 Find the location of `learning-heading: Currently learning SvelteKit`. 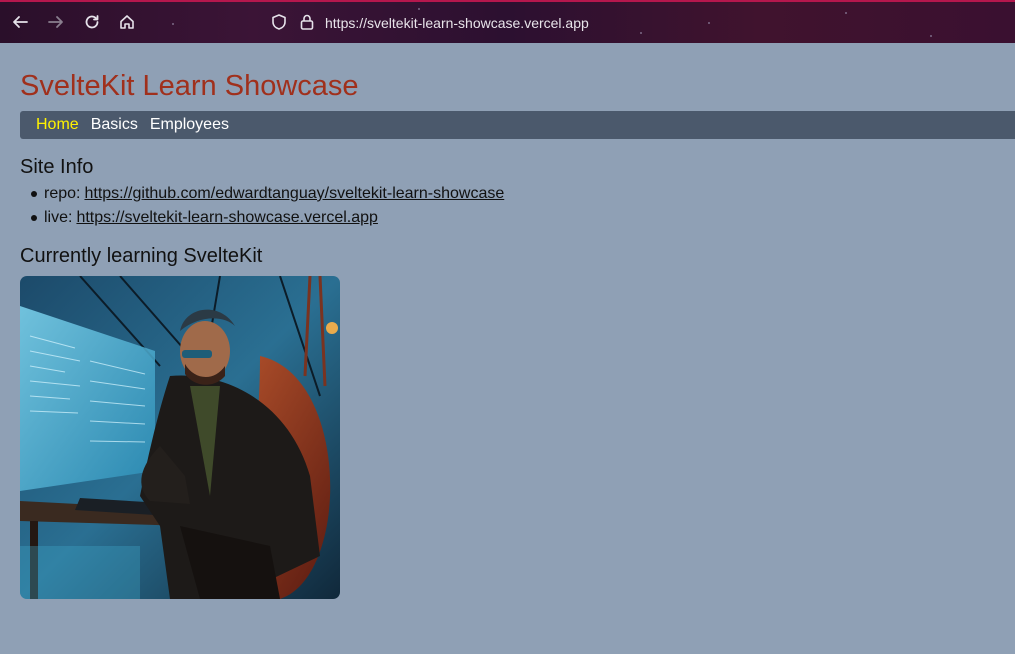

learning-heading: Currently learning SvelteKit is located at coordinates (141, 256).